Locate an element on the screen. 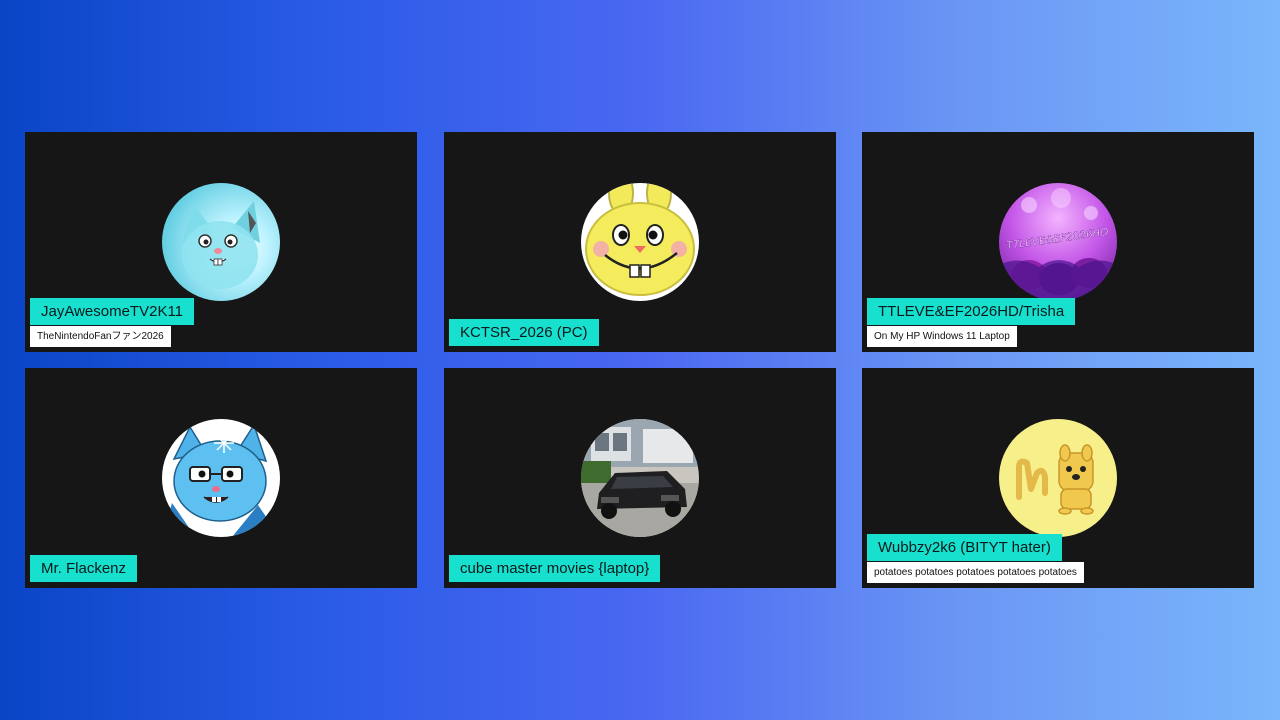 The height and width of the screenshot is (720, 1280). black-car-photo-icon is located at coordinates (640, 478).